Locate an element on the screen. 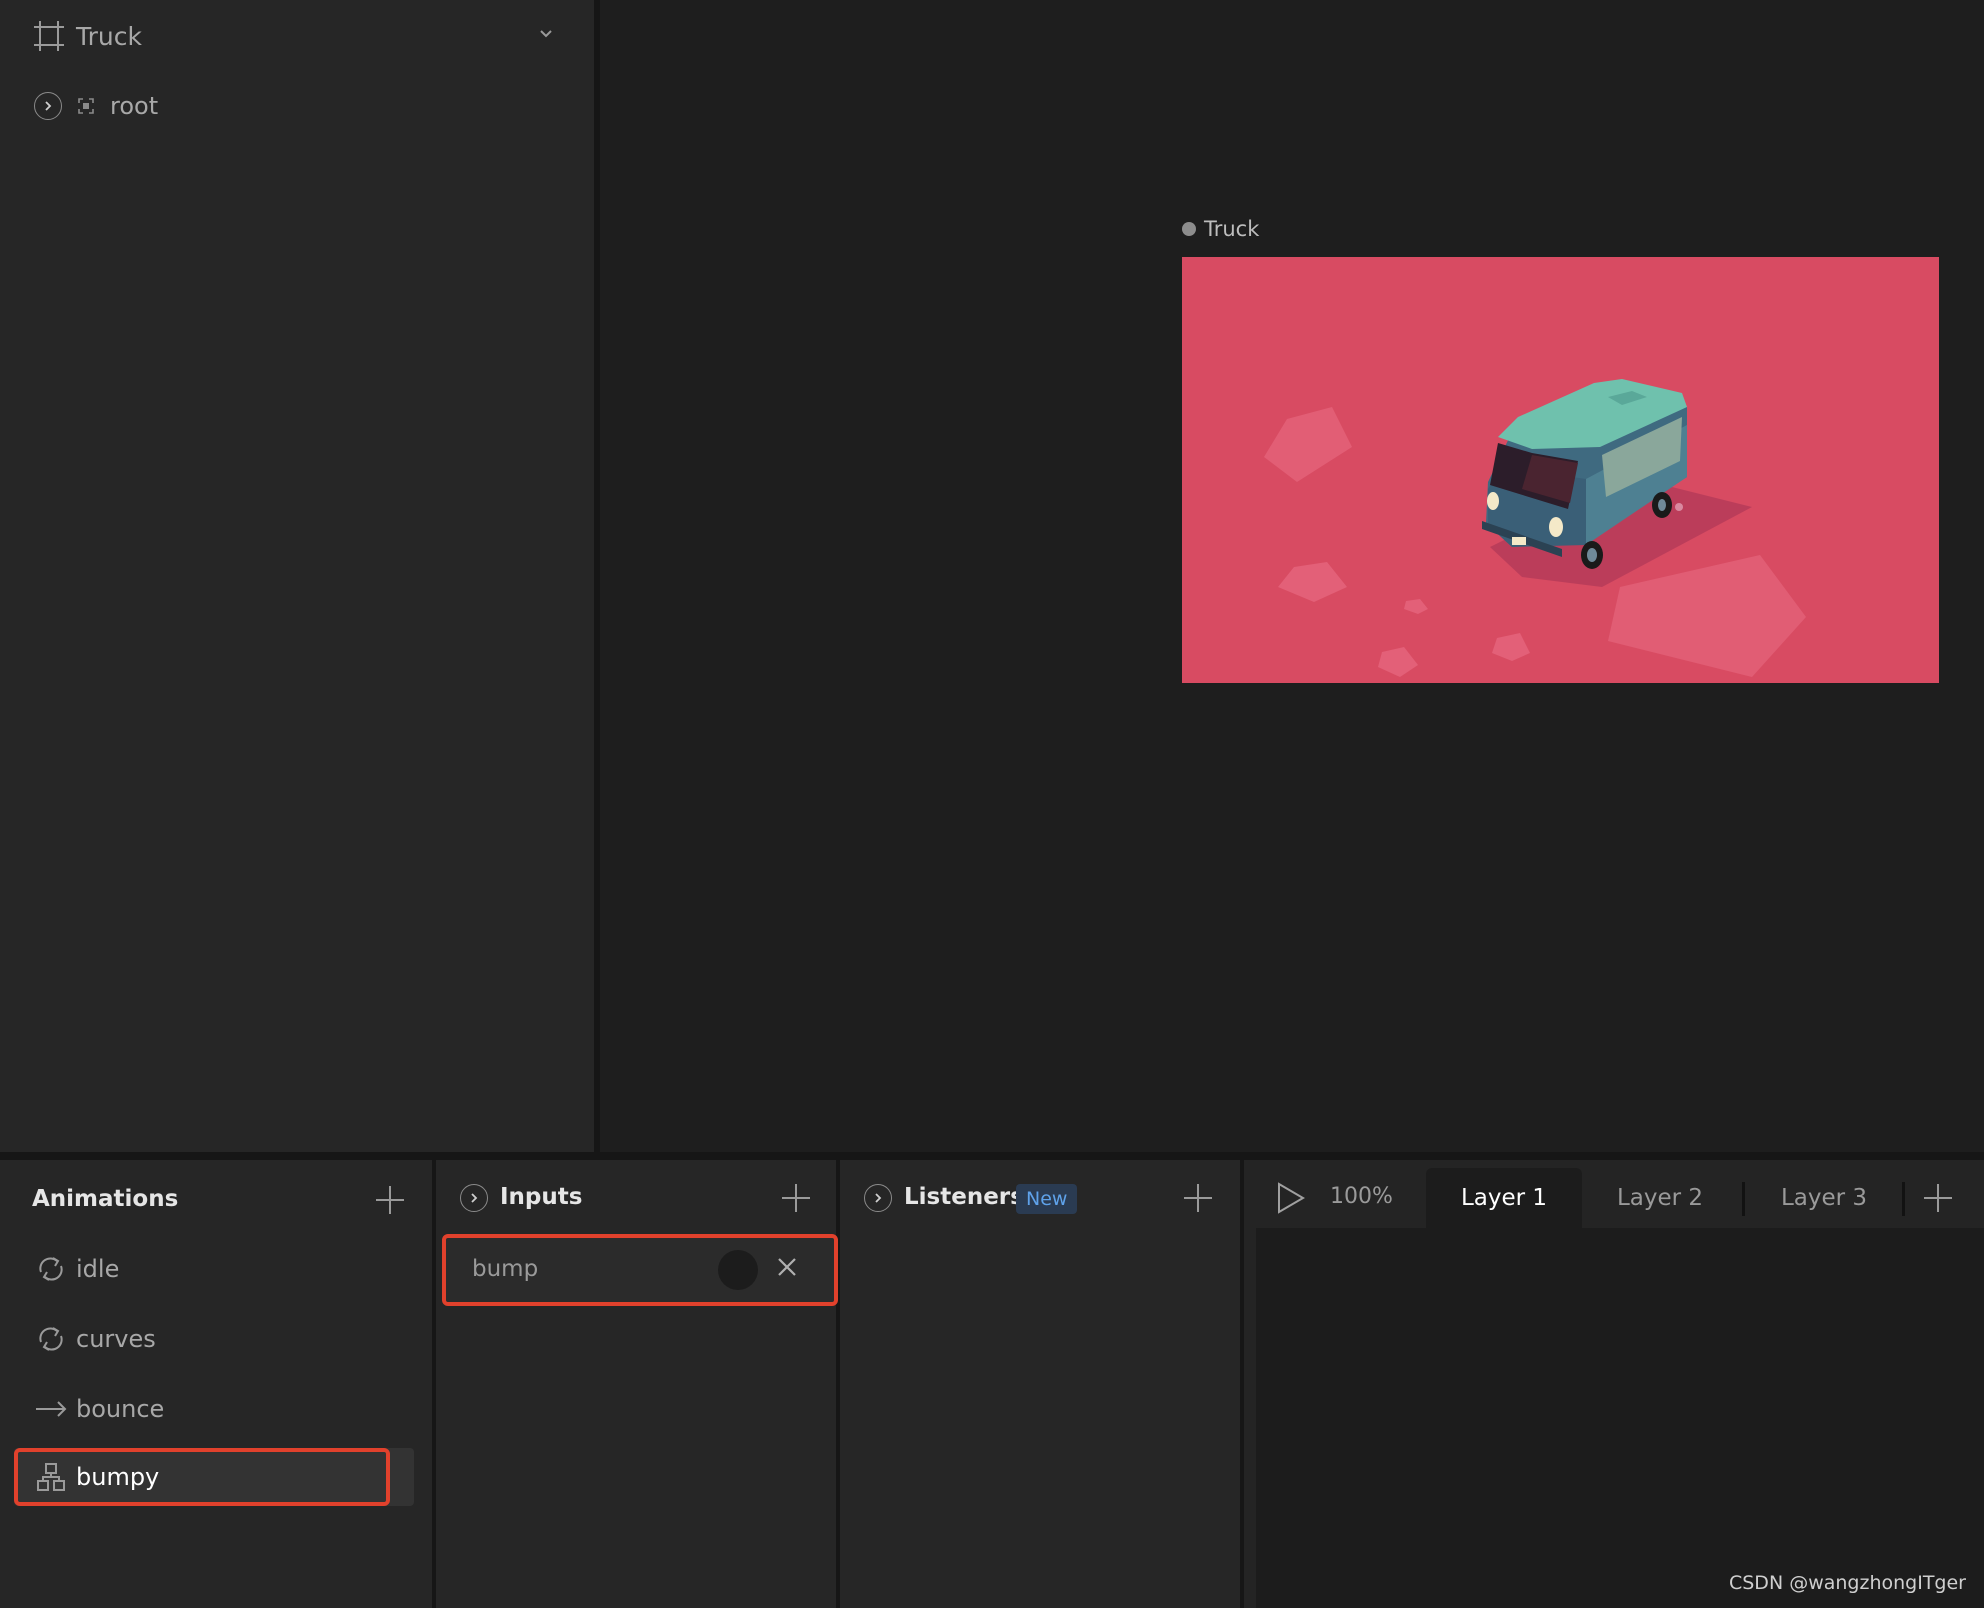 The width and height of the screenshot is (1984, 1608). play-icon is located at coordinates (1291, 1198).